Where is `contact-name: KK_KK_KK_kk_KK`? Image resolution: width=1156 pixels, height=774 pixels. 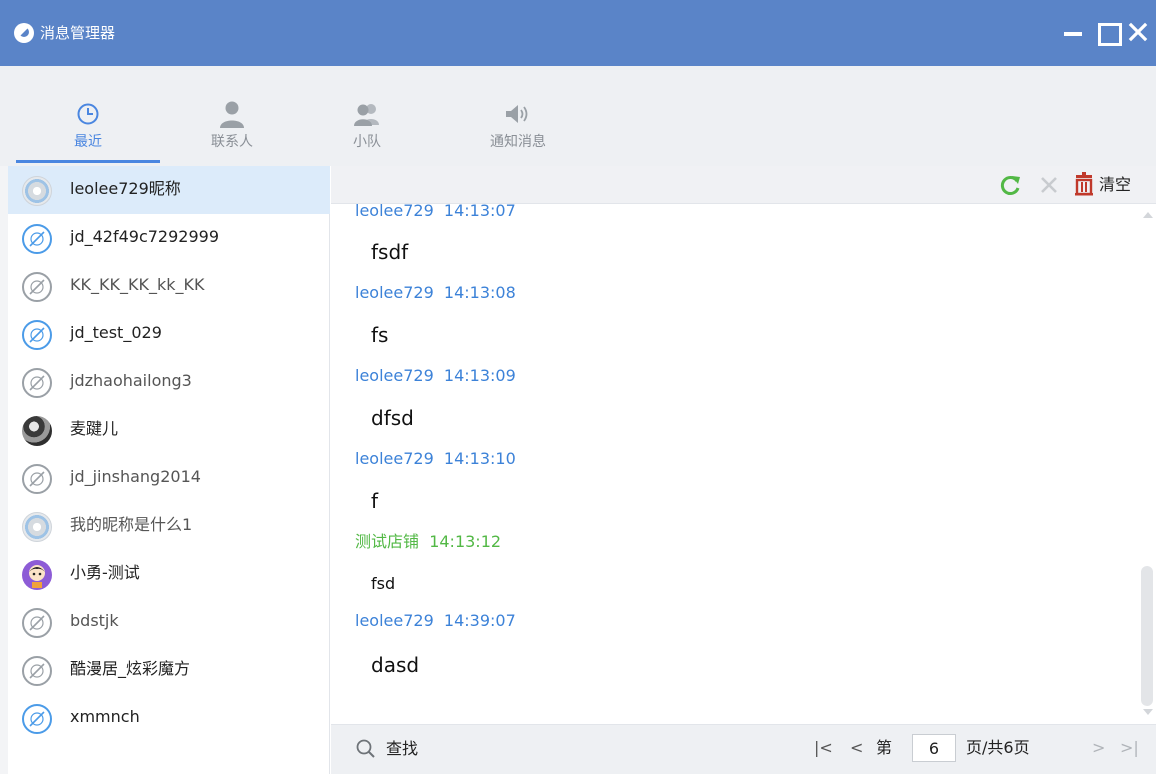 contact-name: KK_KK_KK_kk_KK is located at coordinates (137, 284).